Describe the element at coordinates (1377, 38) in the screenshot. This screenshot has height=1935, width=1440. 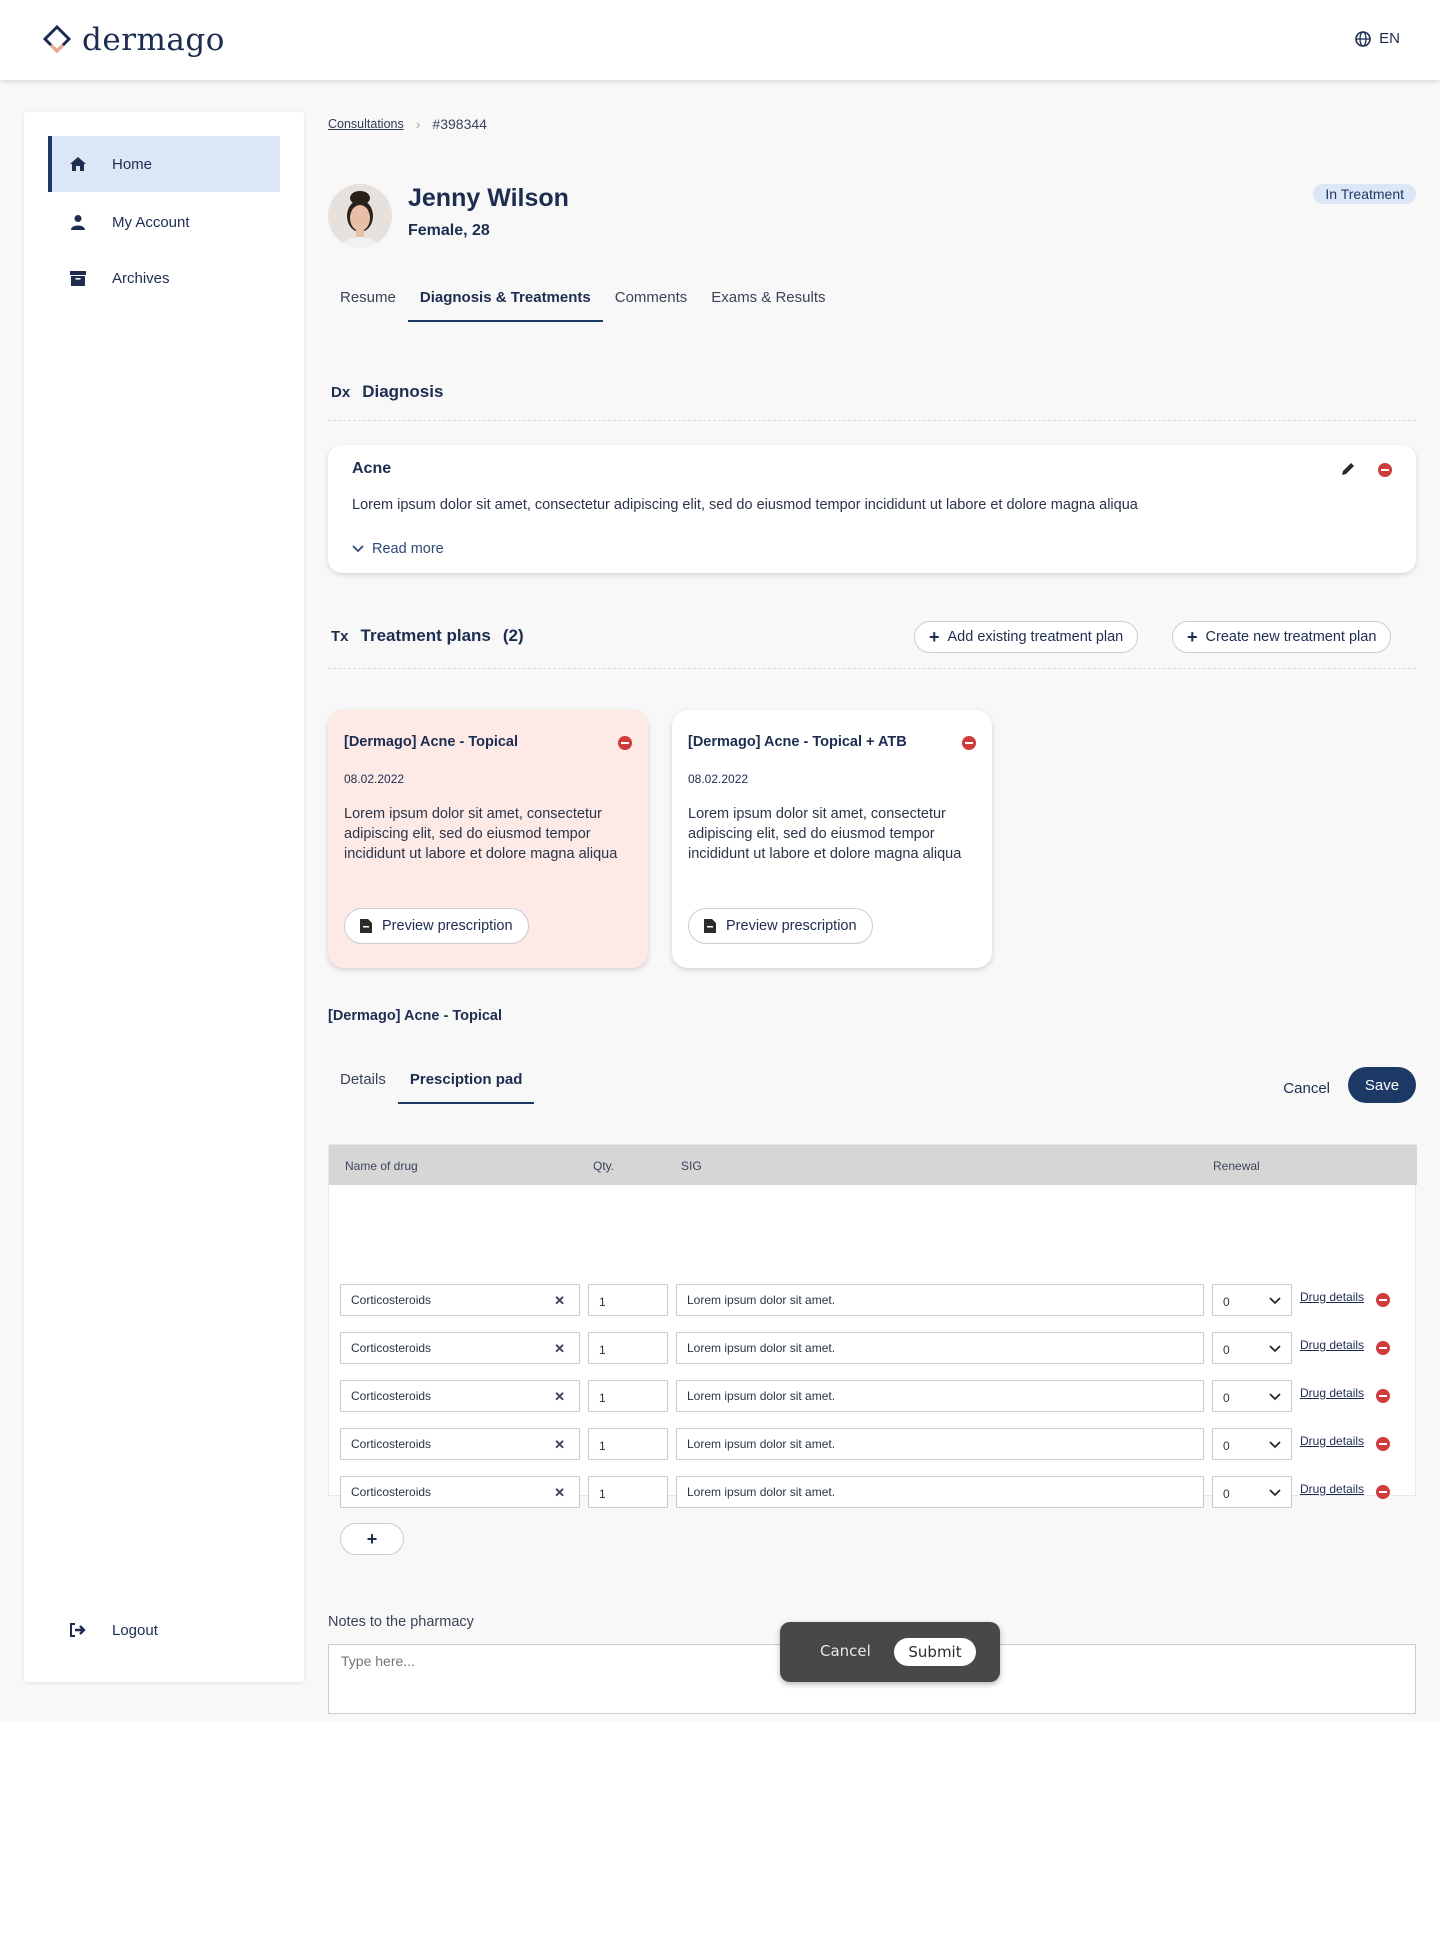
I see `language-selector: EN` at that location.